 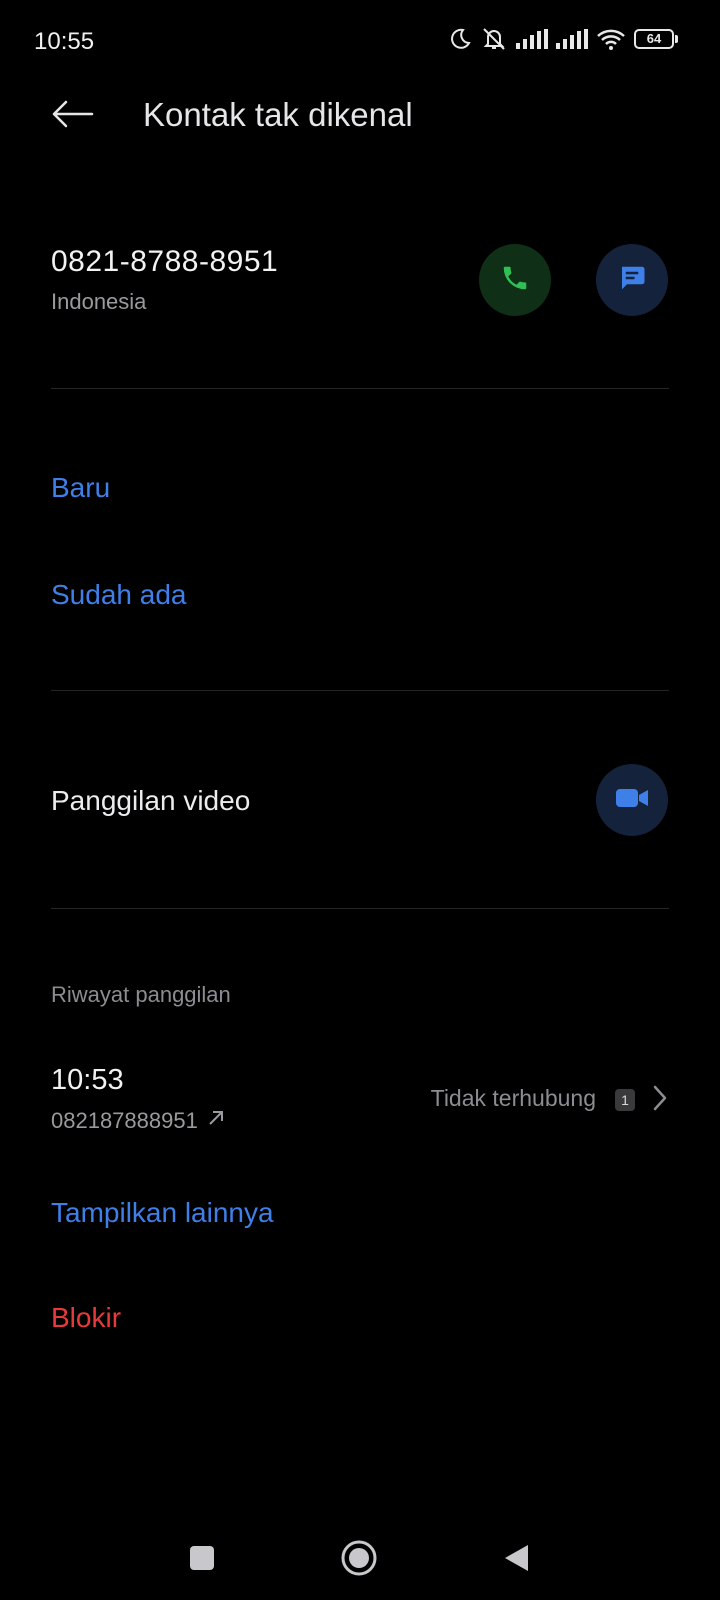 I want to click on system-nav-bar, so click(x=360, y=1560).